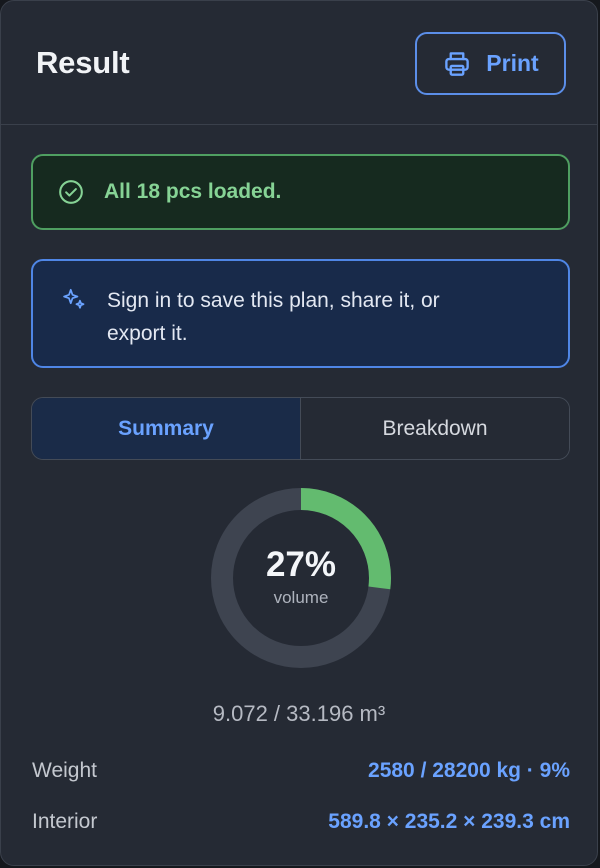  I want to click on tab-summary: Summary, so click(166, 428).